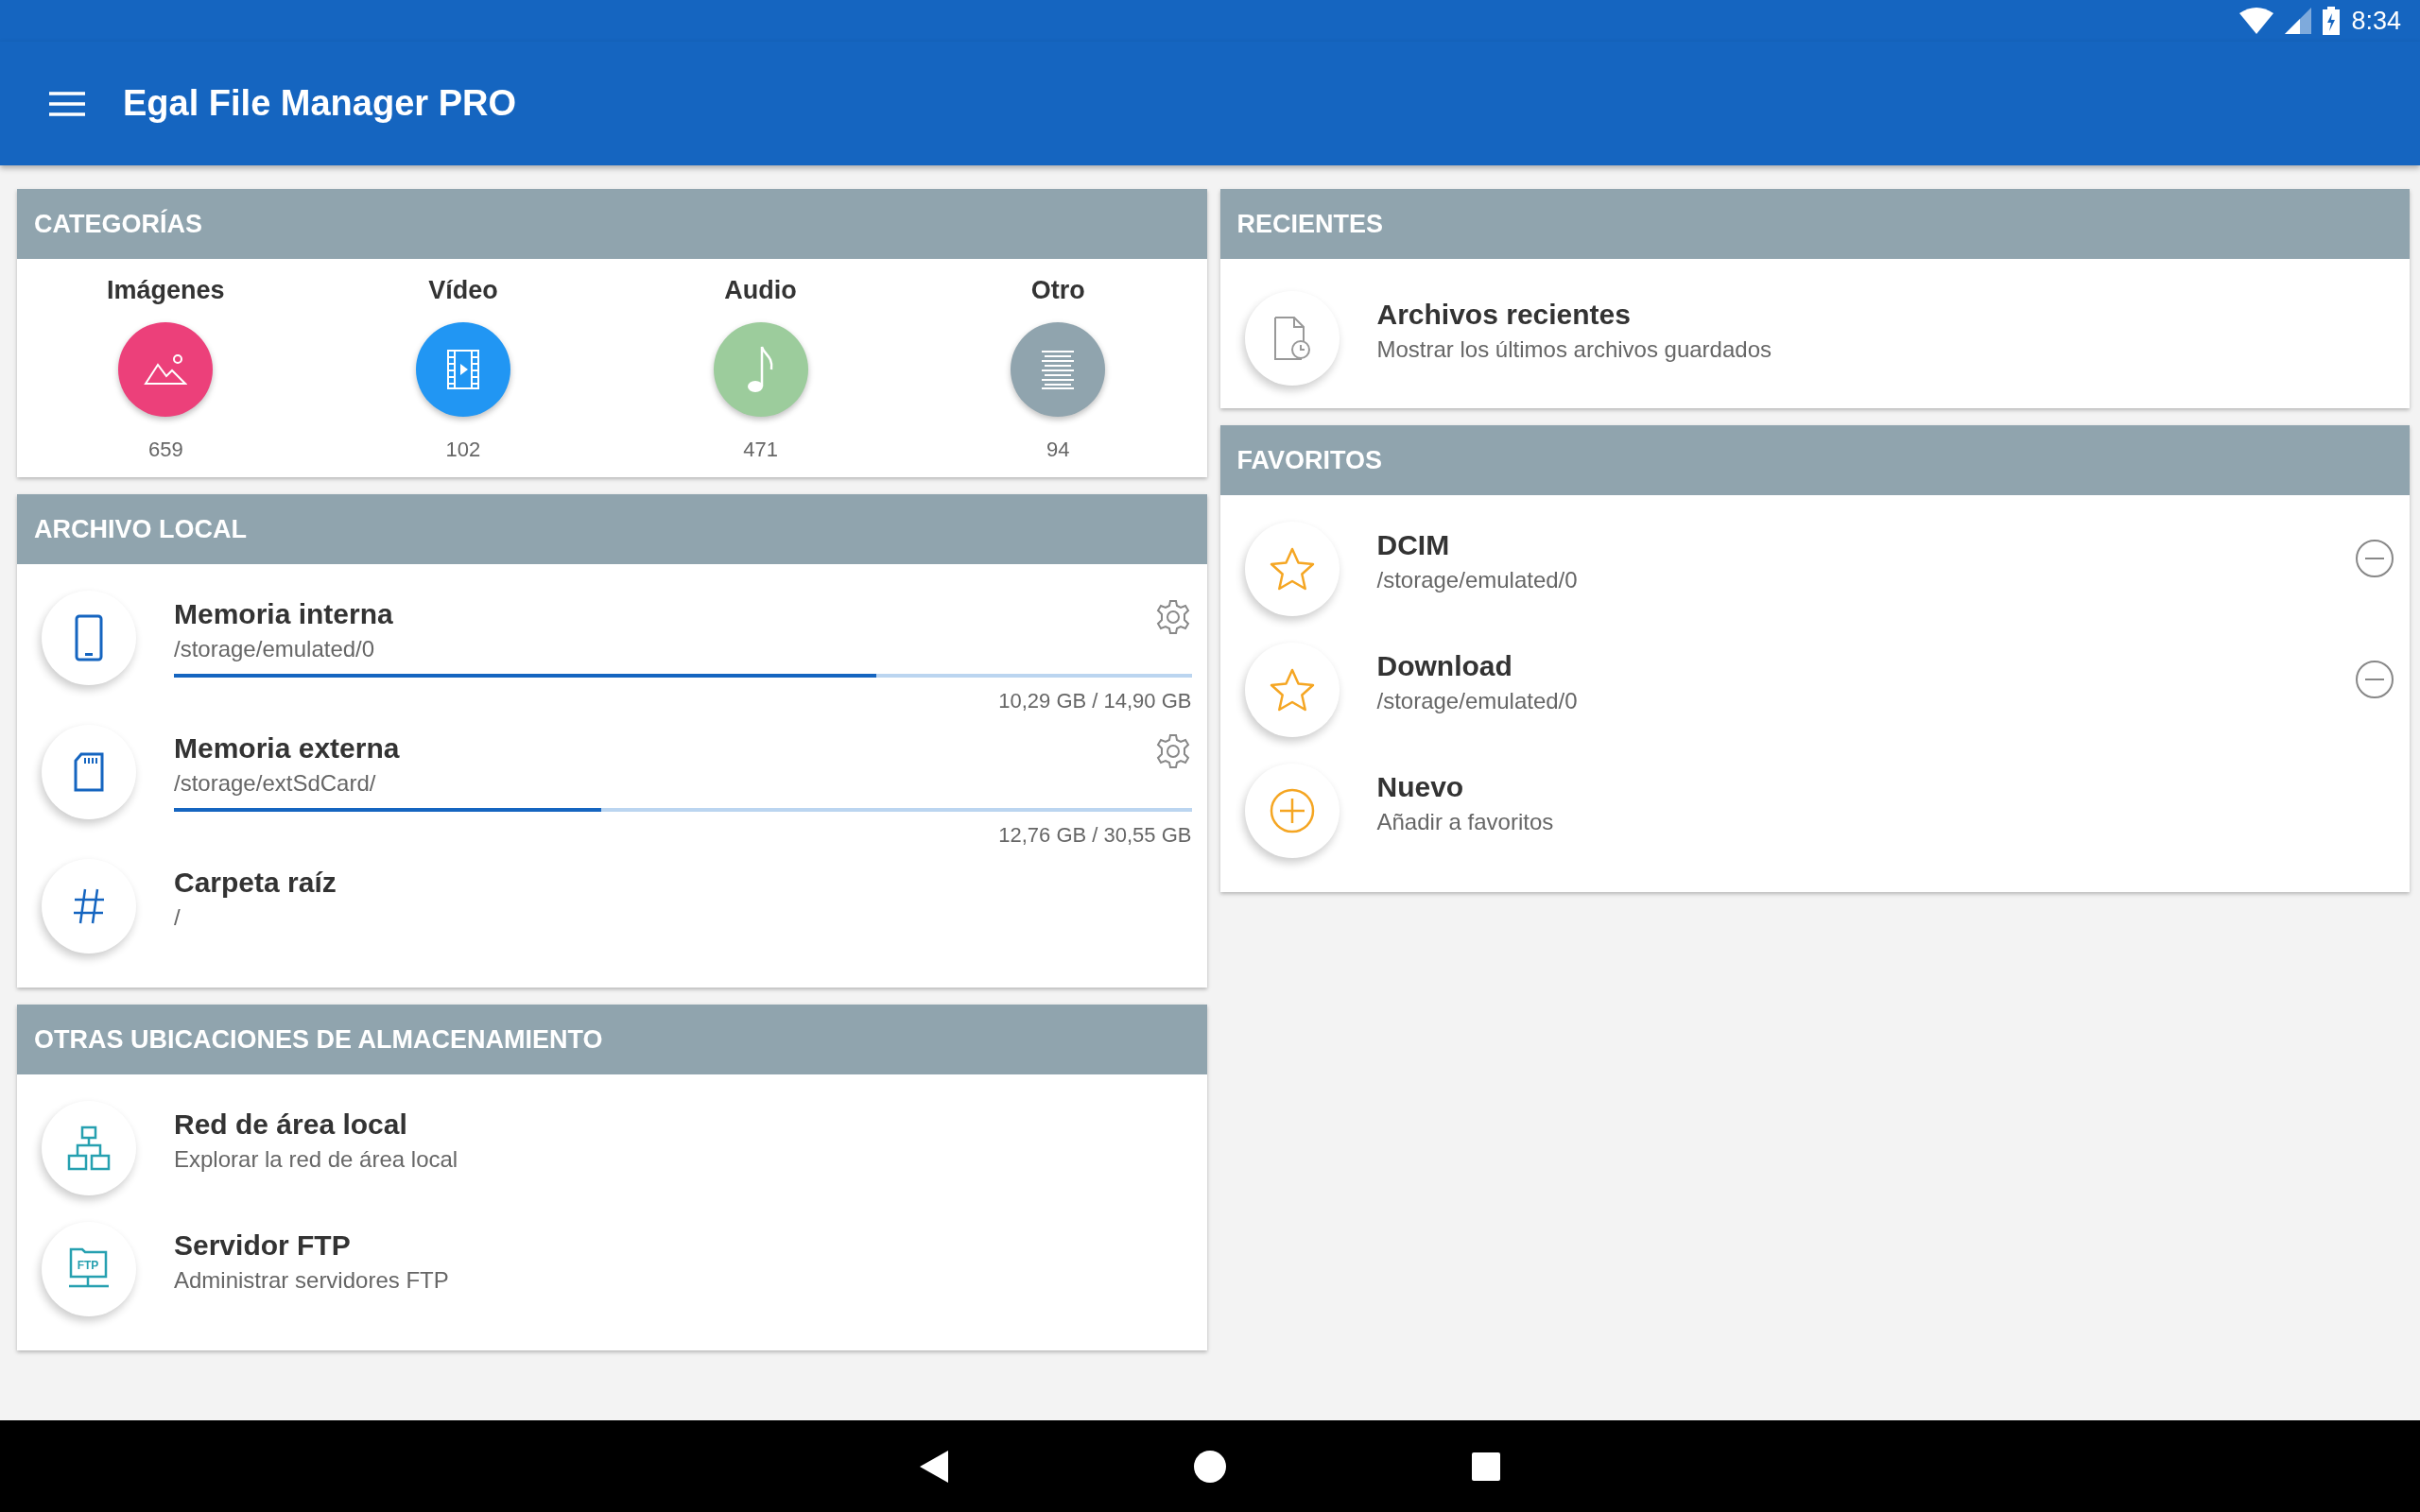 The image size is (2420, 1512). I want to click on music-note-icon, so click(760, 369).